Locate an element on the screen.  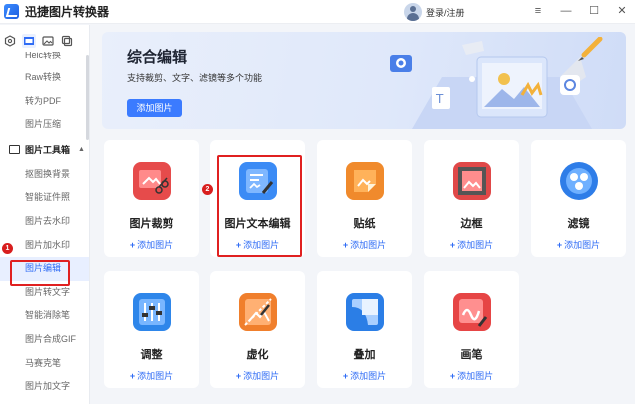
image-icon is located at coordinates (48, 41).